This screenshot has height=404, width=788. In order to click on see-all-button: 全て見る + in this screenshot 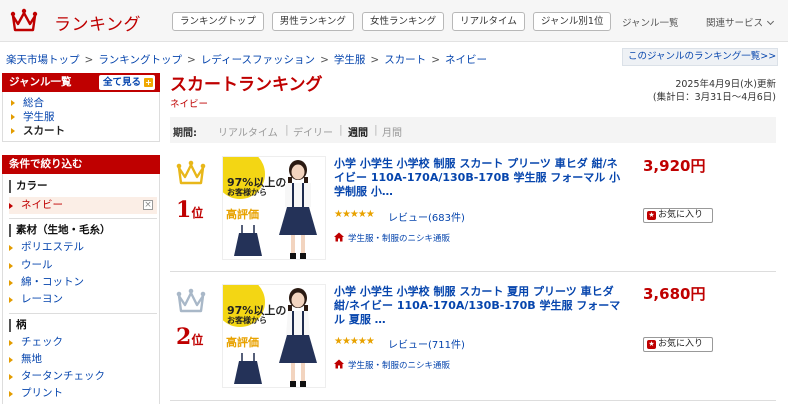, I will do `click(126, 82)`.